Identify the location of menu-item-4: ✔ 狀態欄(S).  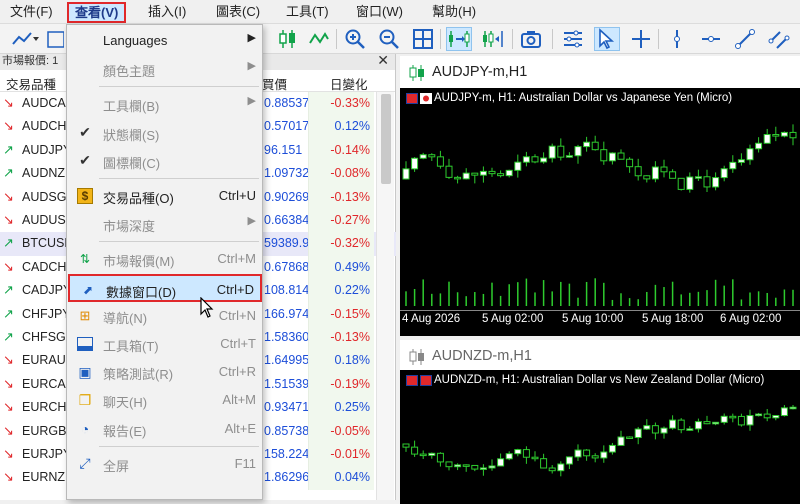
(164, 133).